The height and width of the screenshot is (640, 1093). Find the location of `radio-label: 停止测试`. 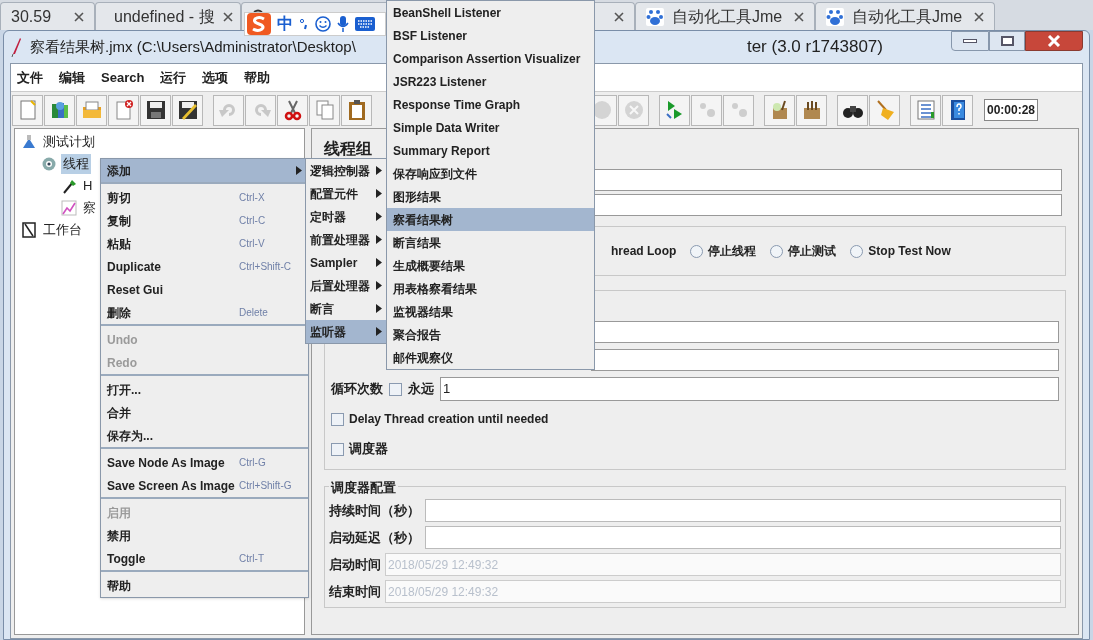

radio-label: 停止测试 is located at coordinates (812, 251).